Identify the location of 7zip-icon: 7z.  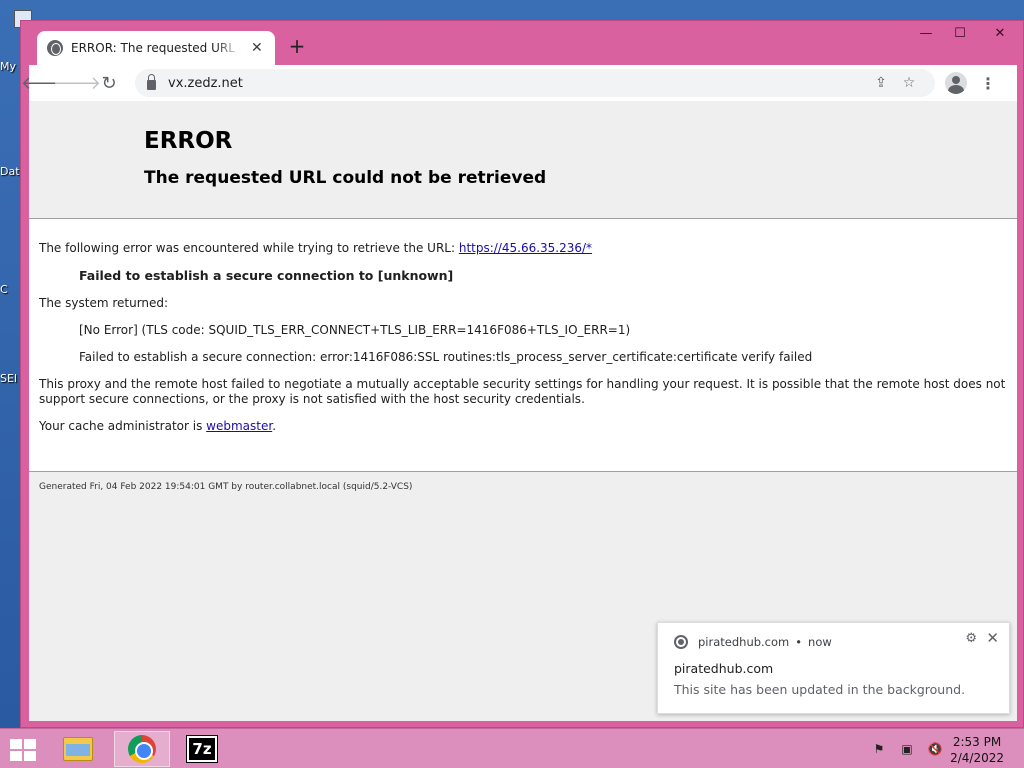
(202, 749).